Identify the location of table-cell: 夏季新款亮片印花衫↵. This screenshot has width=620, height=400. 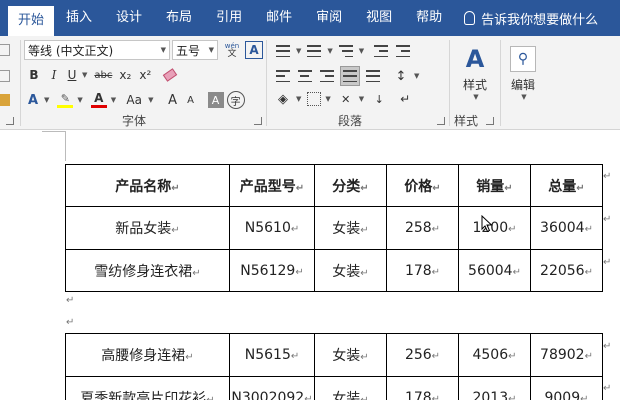
(147, 388).